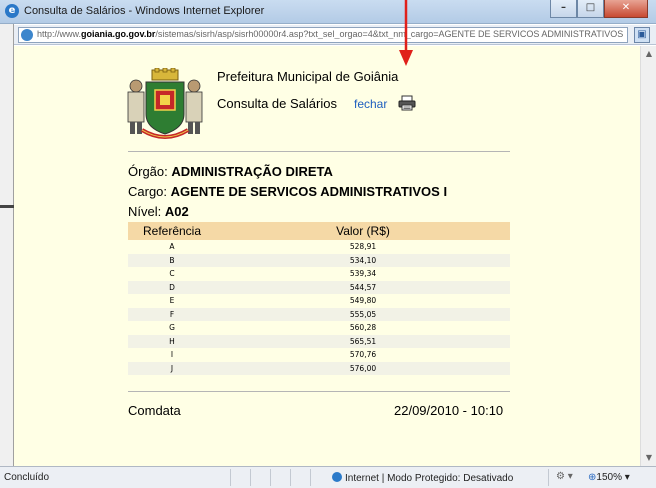 Image resolution: width=656 pixels, height=488 pixels. I want to click on value-cell: 560,28, so click(363, 327).